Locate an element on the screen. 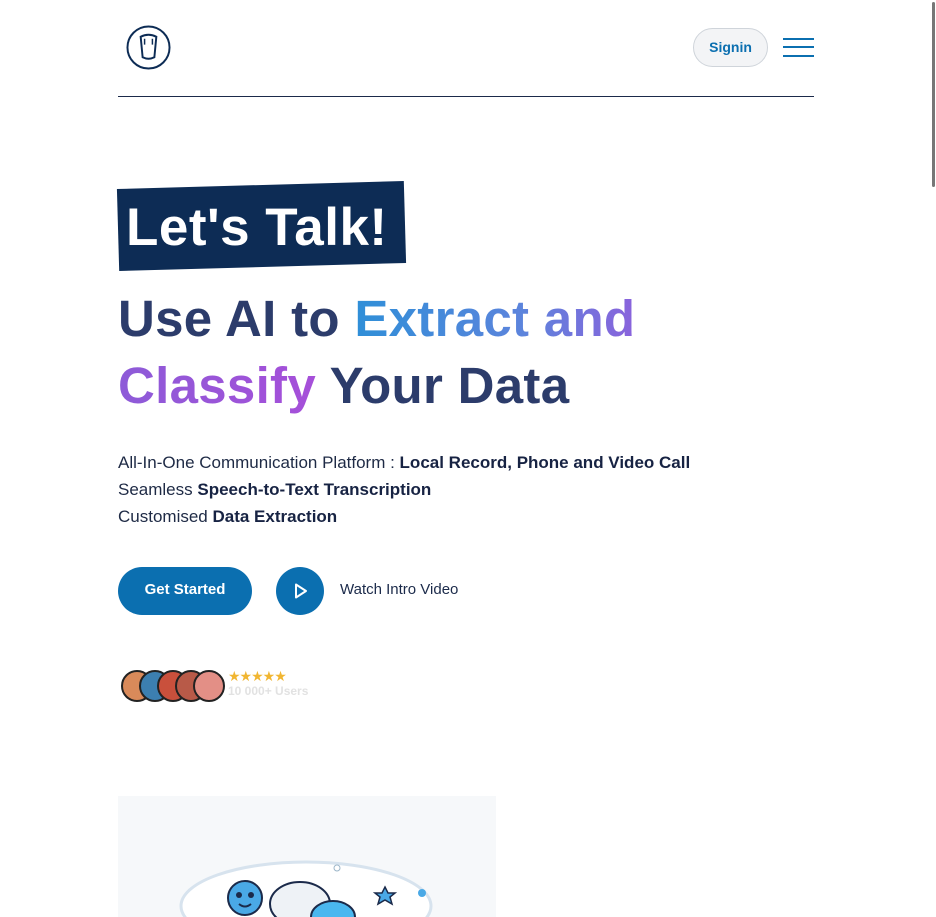 Image resolution: width=936 pixels, height=917 pixels. feature-item: Seamless Speech-to-Text Transcription is located at coordinates (404, 489).